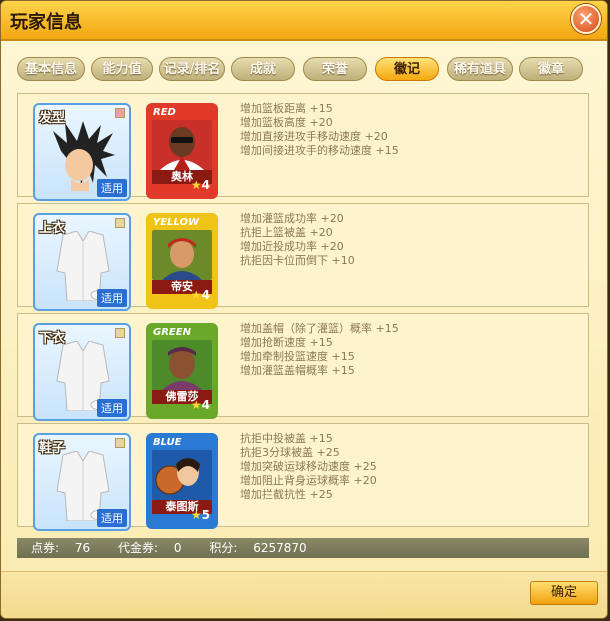 This screenshot has height=621, width=610. Describe the element at coordinates (258, 548) in the screenshot. I see `score-readout: 积分: 6257870` at that location.